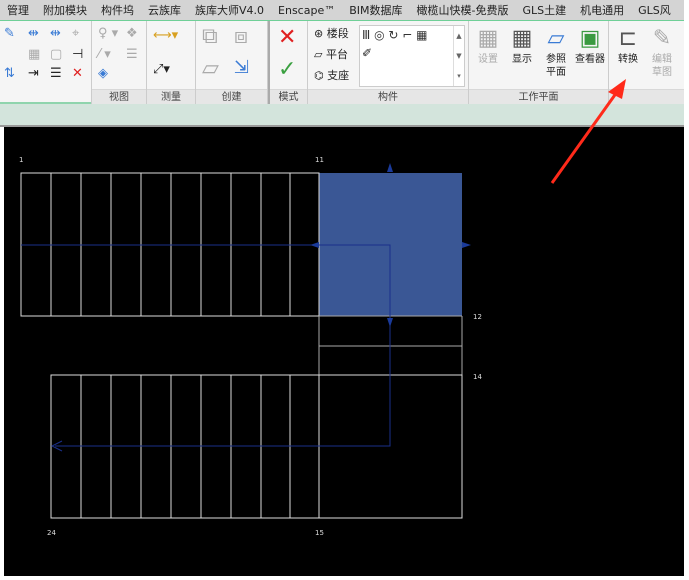 Image resolution: width=689 pixels, height=580 pixels. Describe the element at coordinates (390, 167) in the screenshot. I see `grip-arrow-up-icon` at that location.